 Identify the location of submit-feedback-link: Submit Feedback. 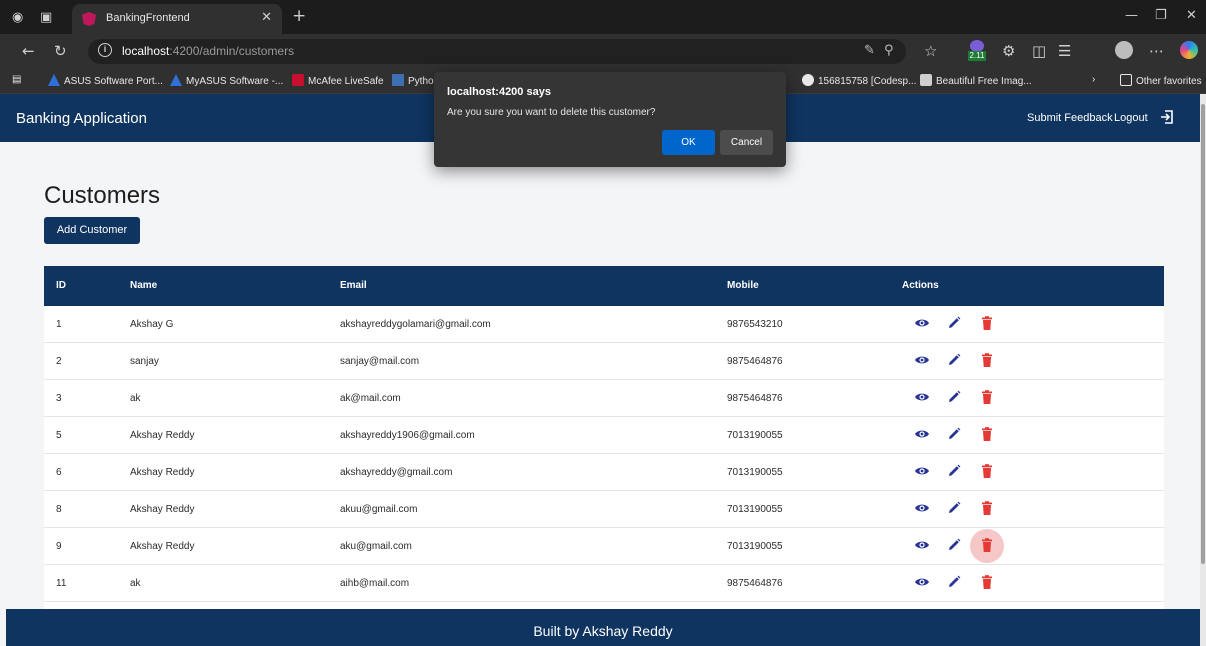
(1070, 118).